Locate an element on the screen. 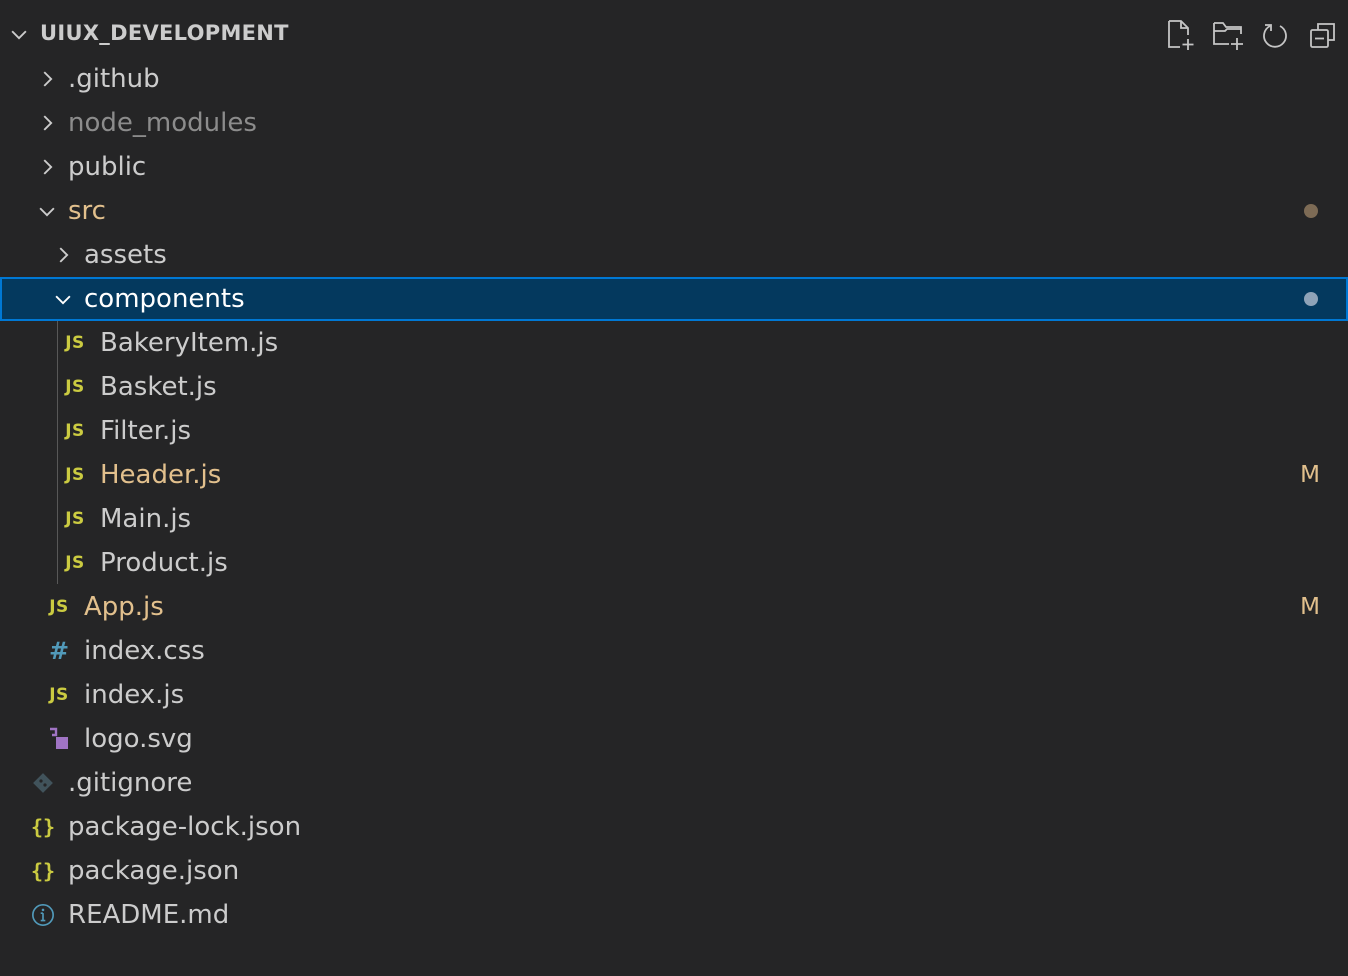 Image resolution: width=1348 pixels, height=976 pixels. file-row-logo-svg: logo.svg is located at coordinates (674, 739).